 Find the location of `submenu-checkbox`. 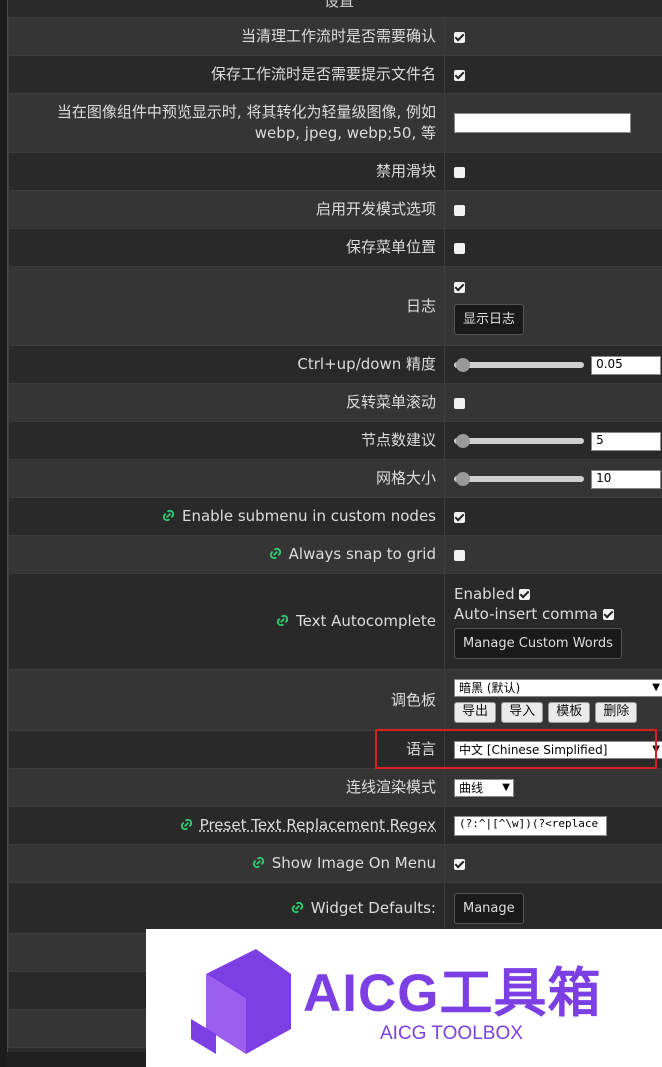

submenu-checkbox is located at coordinates (459, 517).